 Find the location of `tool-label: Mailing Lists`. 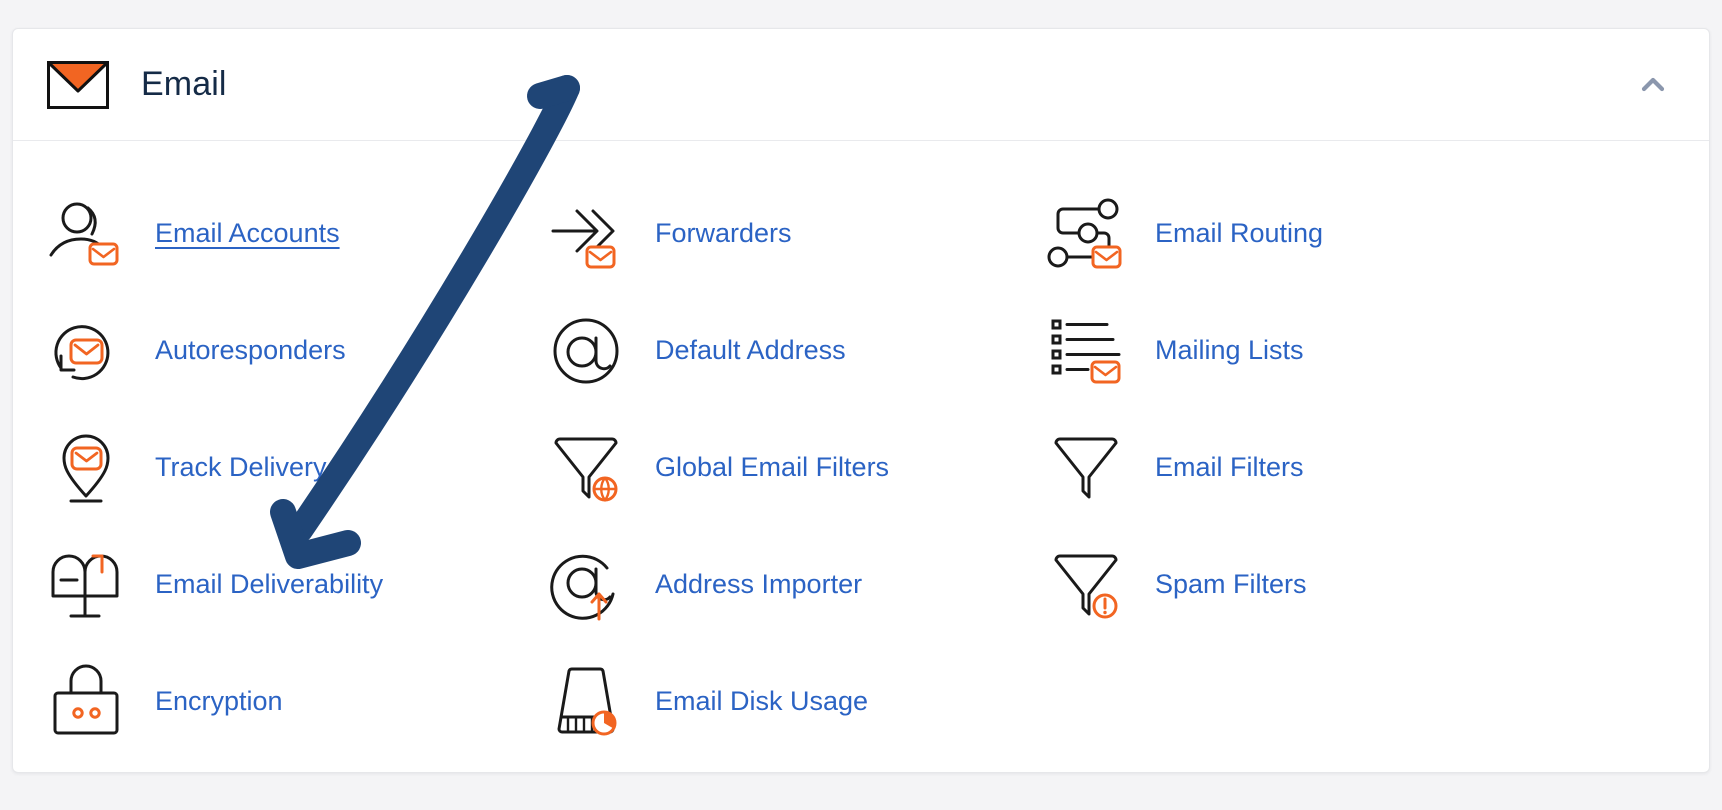

tool-label: Mailing Lists is located at coordinates (1229, 350).